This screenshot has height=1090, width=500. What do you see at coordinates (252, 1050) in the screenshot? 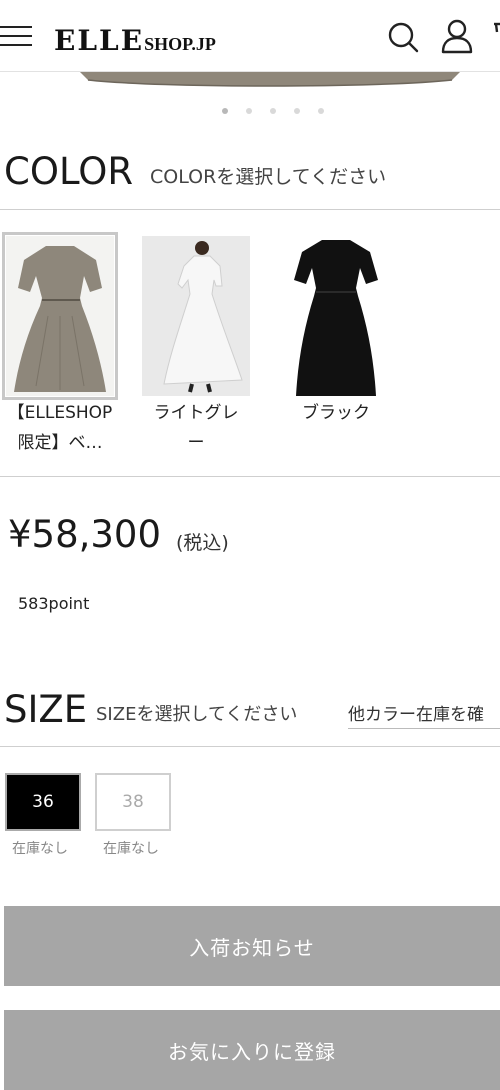
I see `add-to-favorites-button: お気に入りに登録` at bounding box center [252, 1050].